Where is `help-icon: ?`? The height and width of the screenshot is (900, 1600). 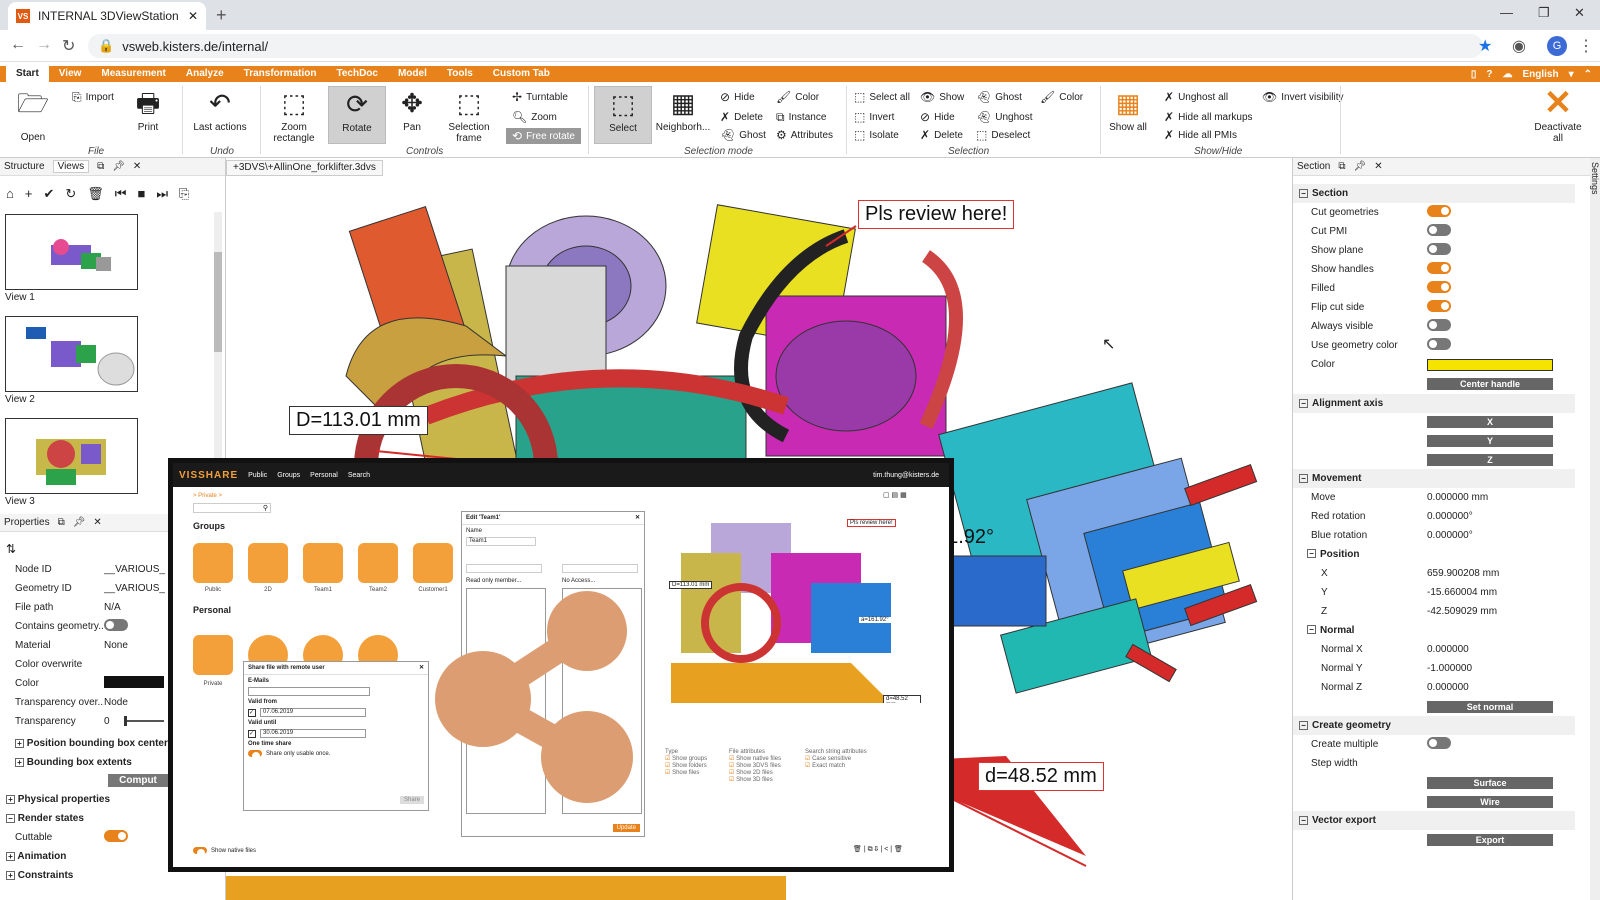
help-icon: ? is located at coordinates (1489, 74).